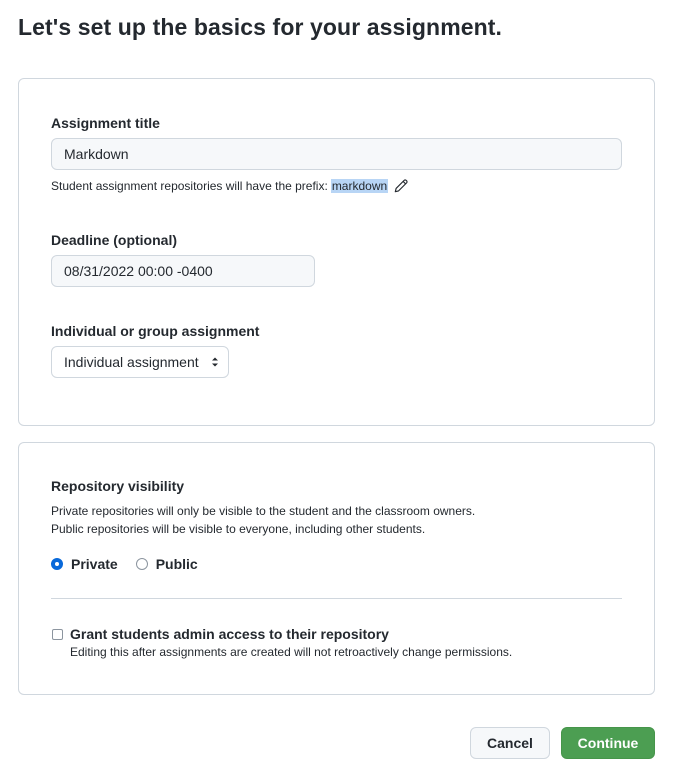 The image size is (688, 779). What do you see at coordinates (131, 362) in the screenshot?
I see `assignment-type-value: Individual assignment` at bounding box center [131, 362].